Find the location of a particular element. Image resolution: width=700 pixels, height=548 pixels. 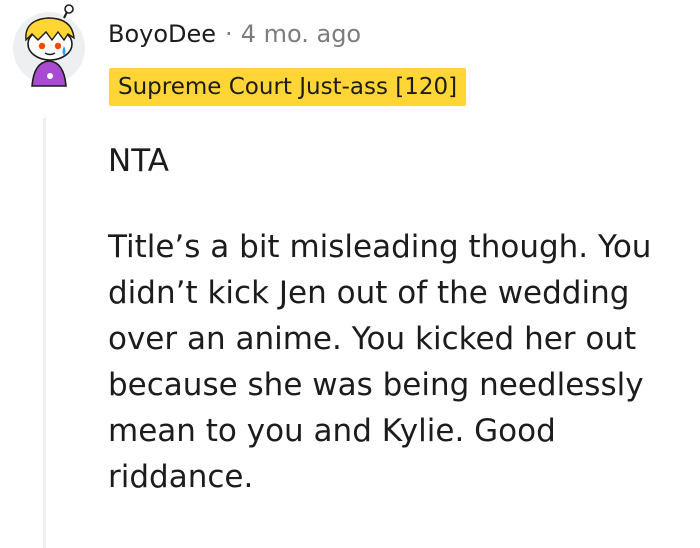

comment-timestamp: 4 mo. ago is located at coordinates (301, 34).